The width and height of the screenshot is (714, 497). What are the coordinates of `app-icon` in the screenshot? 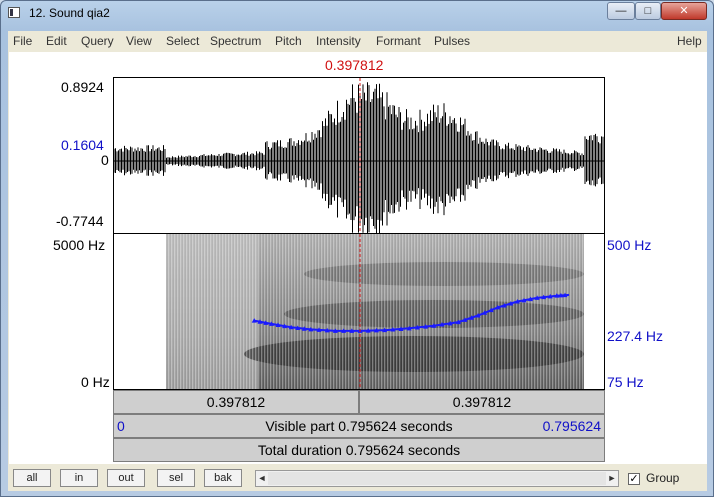 It's located at (14, 12).